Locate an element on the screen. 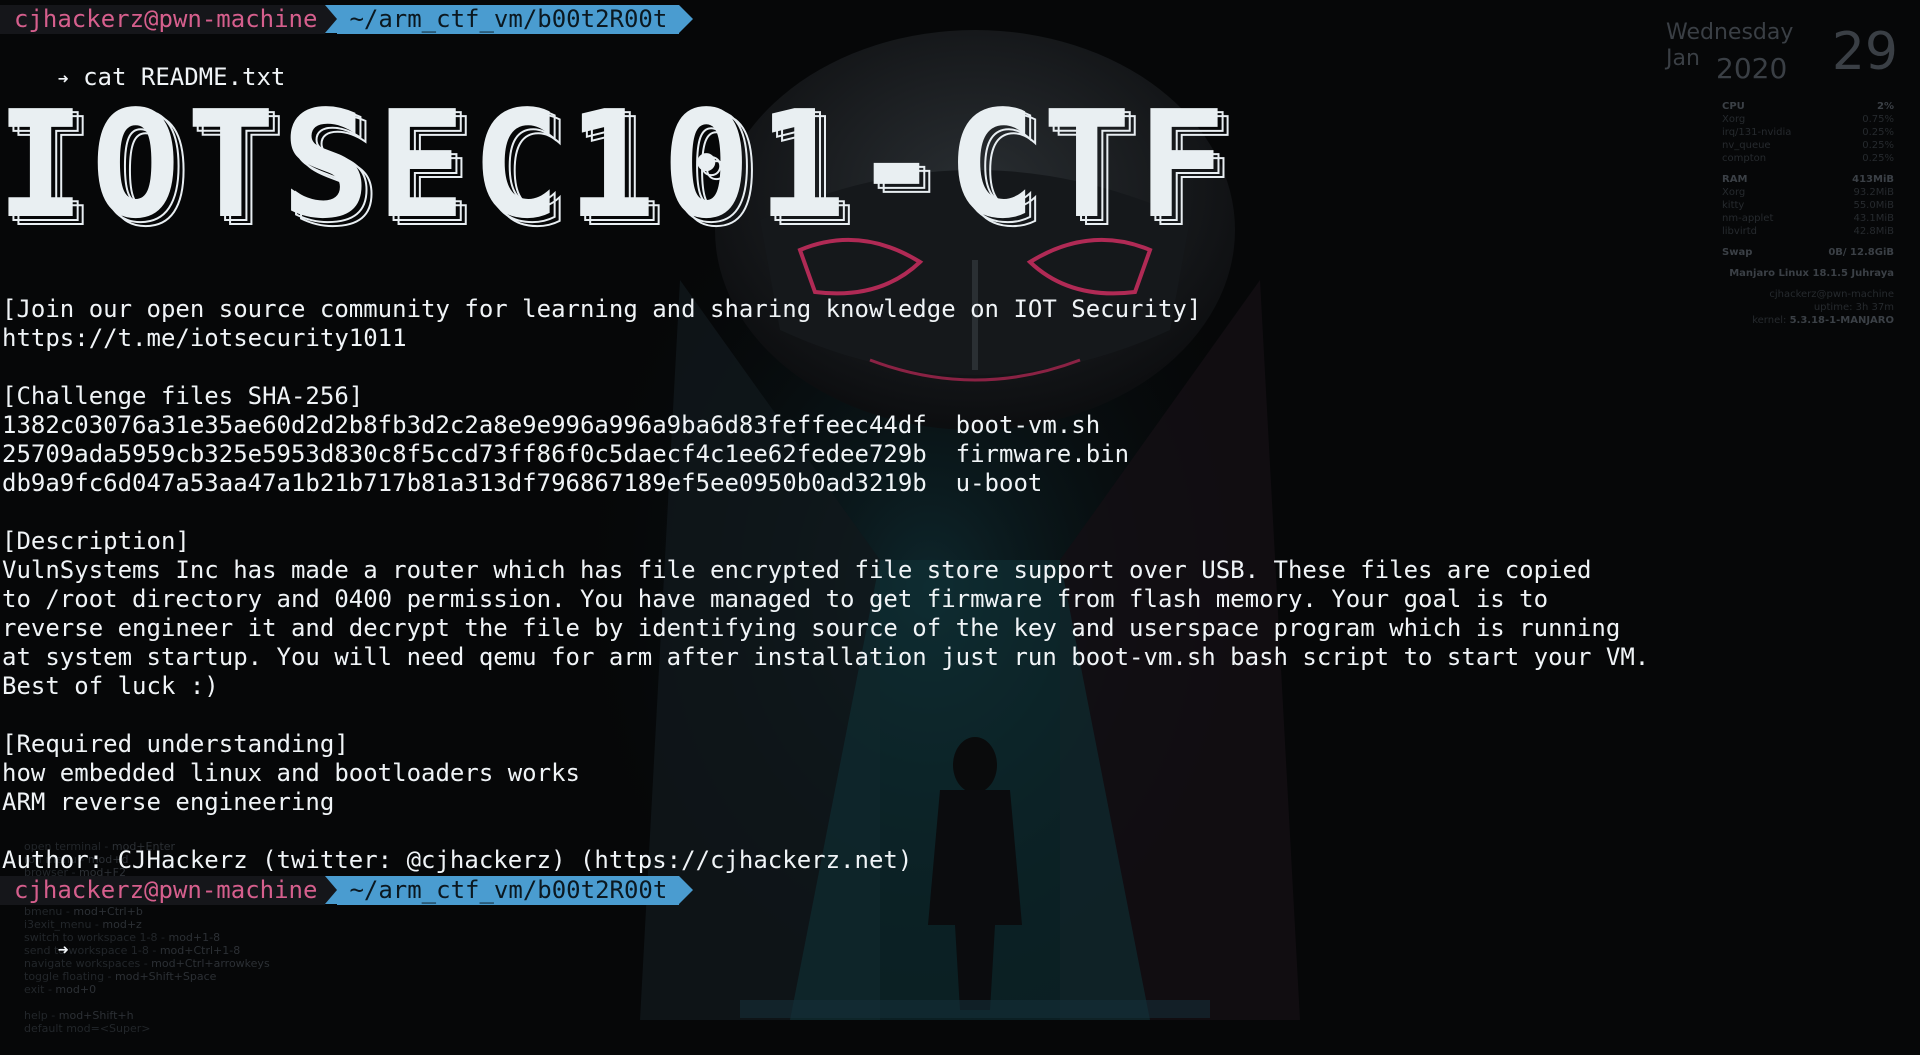 This screenshot has width=1920, height=1055. readme-line: [Challenge files SHA-256] is located at coordinates (183, 396).